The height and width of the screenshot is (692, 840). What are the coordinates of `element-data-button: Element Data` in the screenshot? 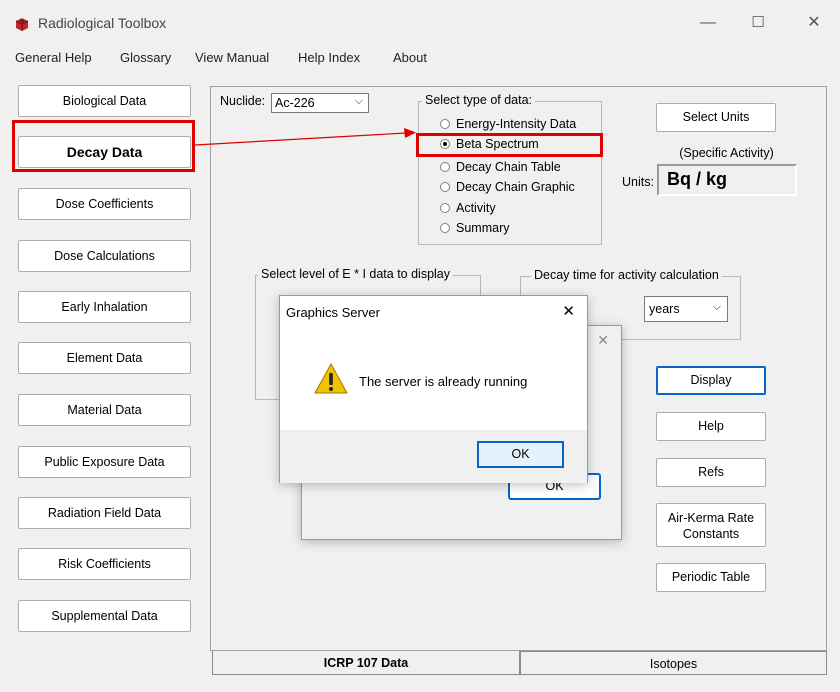 It's located at (104, 358).